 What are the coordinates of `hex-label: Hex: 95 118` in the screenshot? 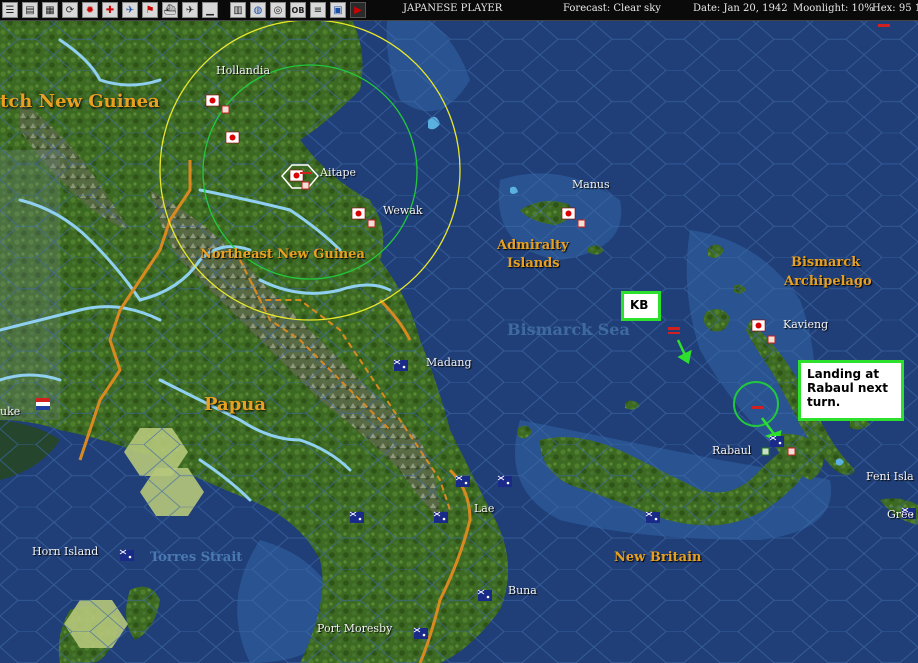 It's located at (895, 8).